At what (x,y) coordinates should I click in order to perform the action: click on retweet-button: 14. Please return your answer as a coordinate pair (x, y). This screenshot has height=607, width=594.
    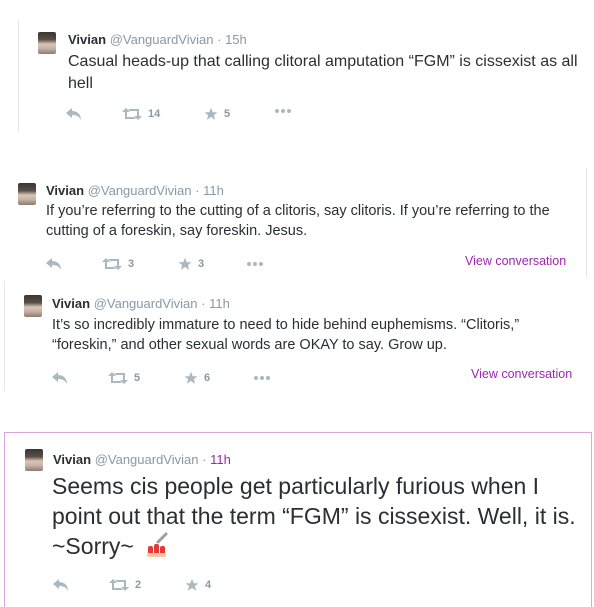
    Looking at the image, I should click on (141, 114).